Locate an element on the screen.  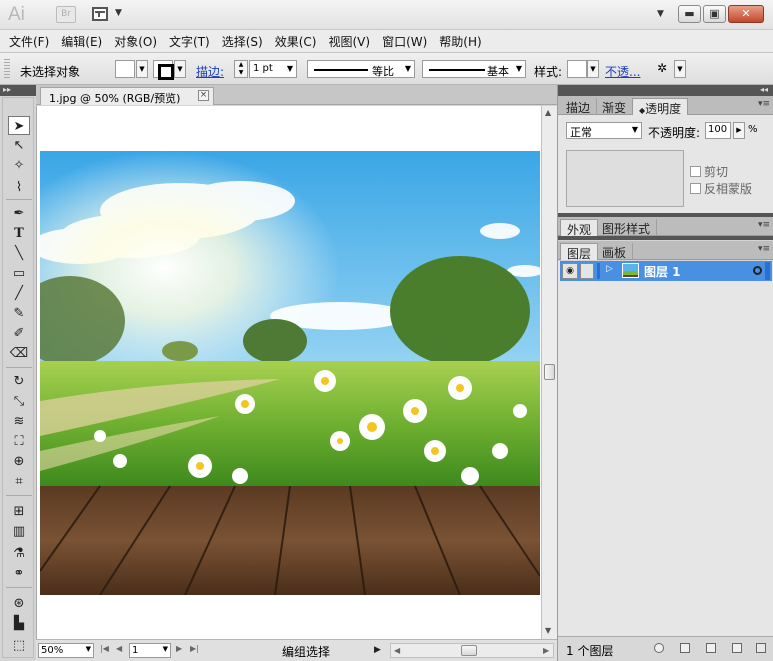
locate-object-icon is located at coordinates (659, 648).